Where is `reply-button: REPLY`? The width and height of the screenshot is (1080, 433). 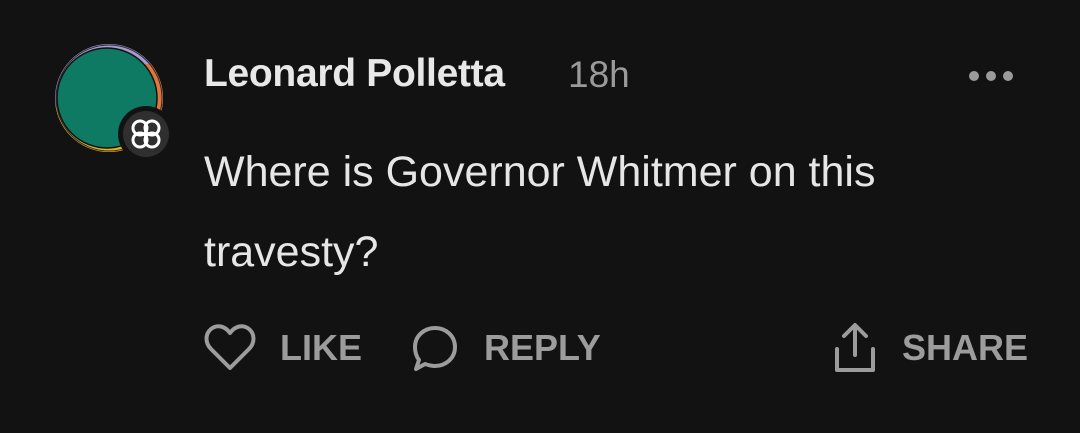
reply-button: REPLY is located at coordinates (505, 348).